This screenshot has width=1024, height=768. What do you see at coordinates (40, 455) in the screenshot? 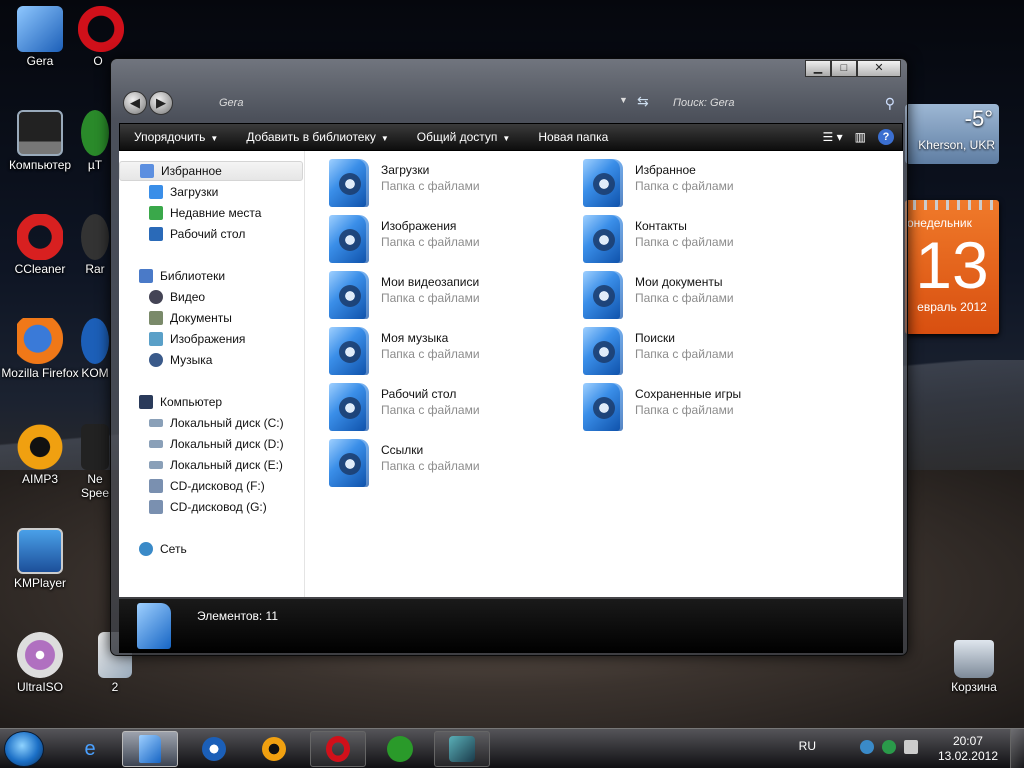
I see `desktop-icon-aimp3: AIMP3` at bounding box center [40, 455].